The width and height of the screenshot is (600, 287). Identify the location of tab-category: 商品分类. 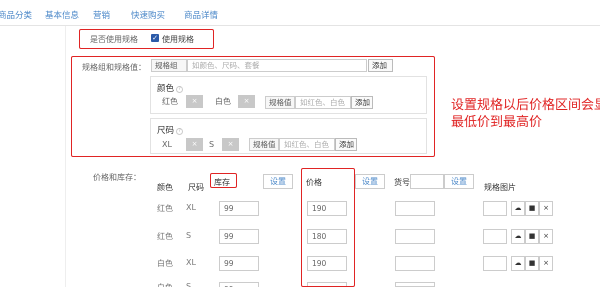
(16, 15).